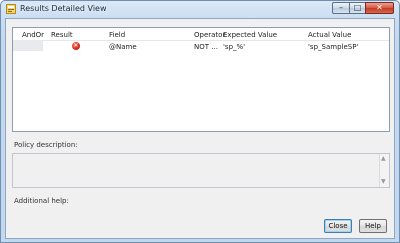  I want to click on column-header-andor: AndOr, so click(33, 35).